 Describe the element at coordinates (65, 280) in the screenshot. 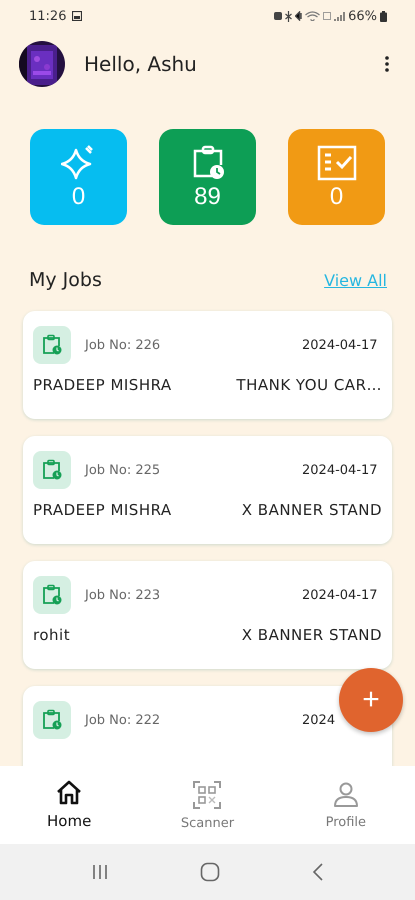

I see `section-title: My Jobs` at that location.